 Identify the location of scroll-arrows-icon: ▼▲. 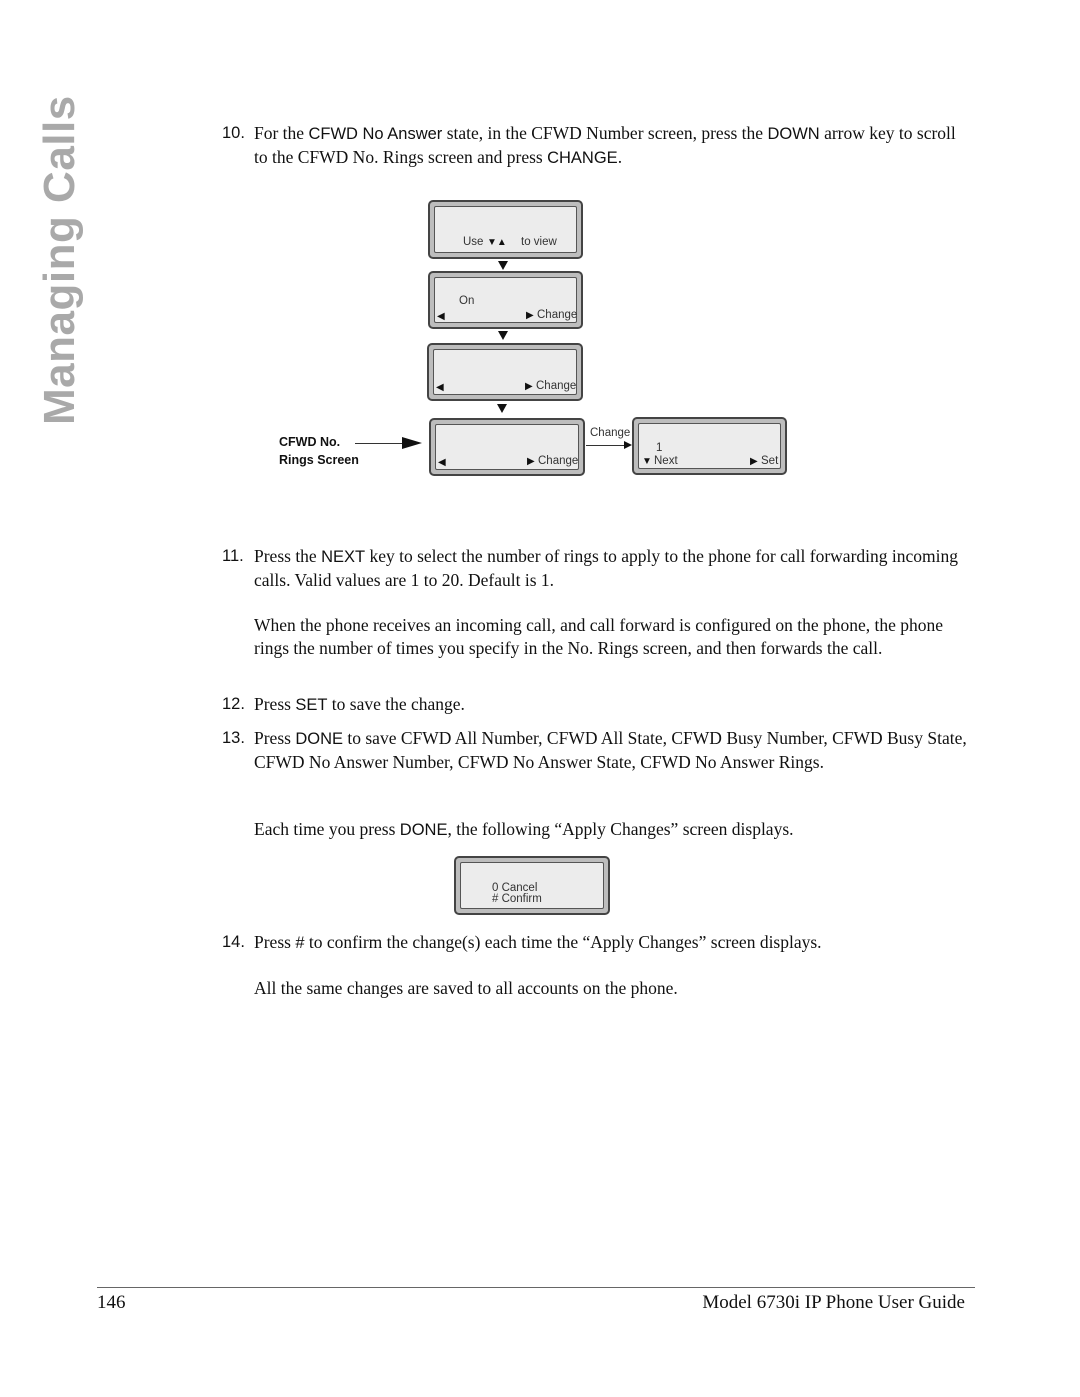
(497, 242).